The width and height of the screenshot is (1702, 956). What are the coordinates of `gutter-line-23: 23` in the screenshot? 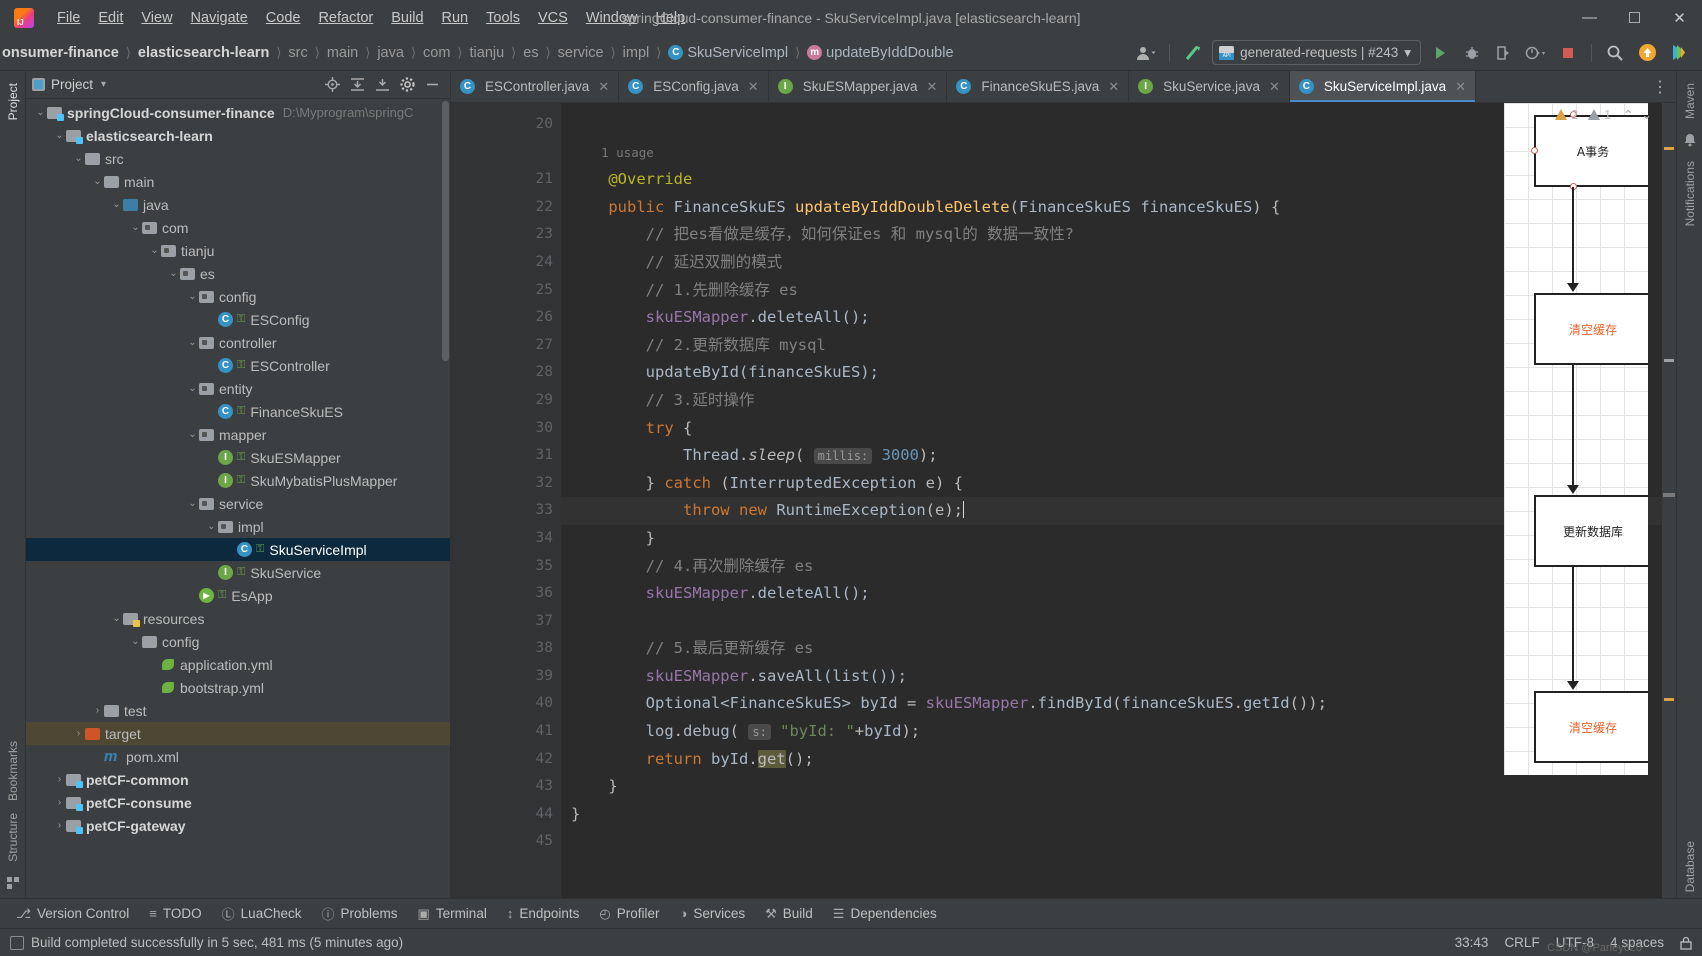 It's located at (526, 235).